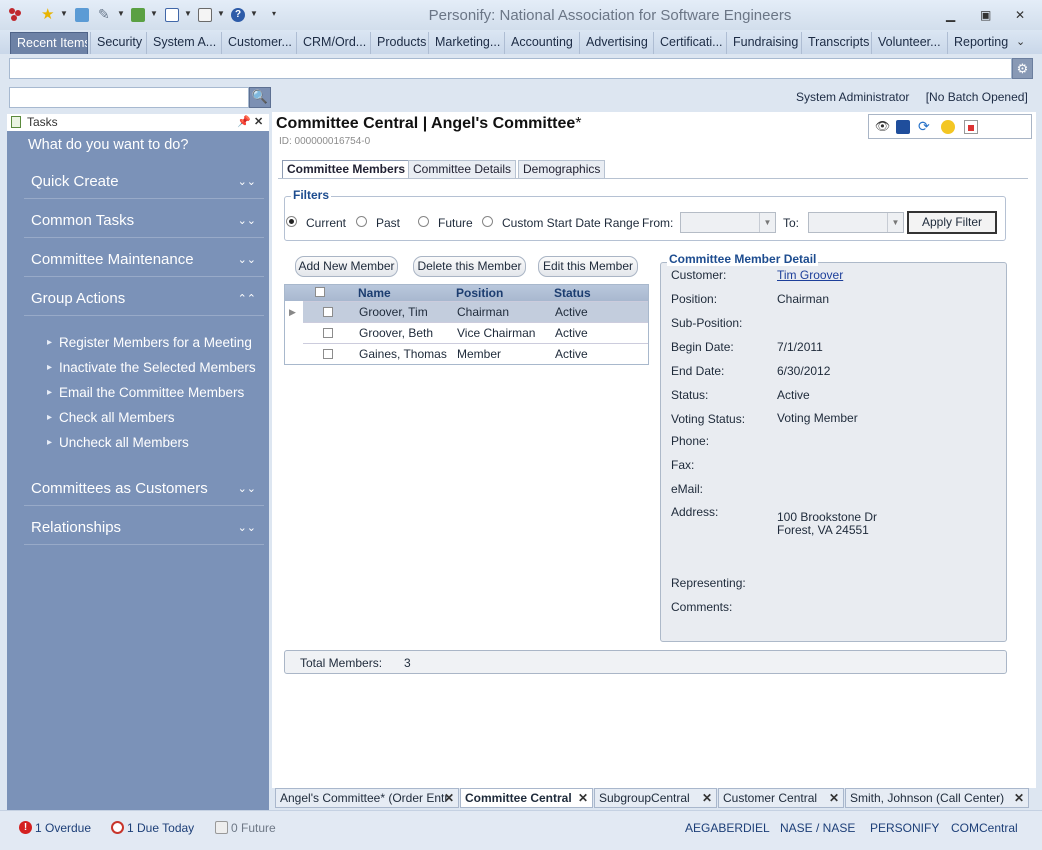 This screenshot has width=1042, height=850. What do you see at coordinates (781, 798) in the screenshot?
I see `window-tab: Customer Central ✕` at bounding box center [781, 798].